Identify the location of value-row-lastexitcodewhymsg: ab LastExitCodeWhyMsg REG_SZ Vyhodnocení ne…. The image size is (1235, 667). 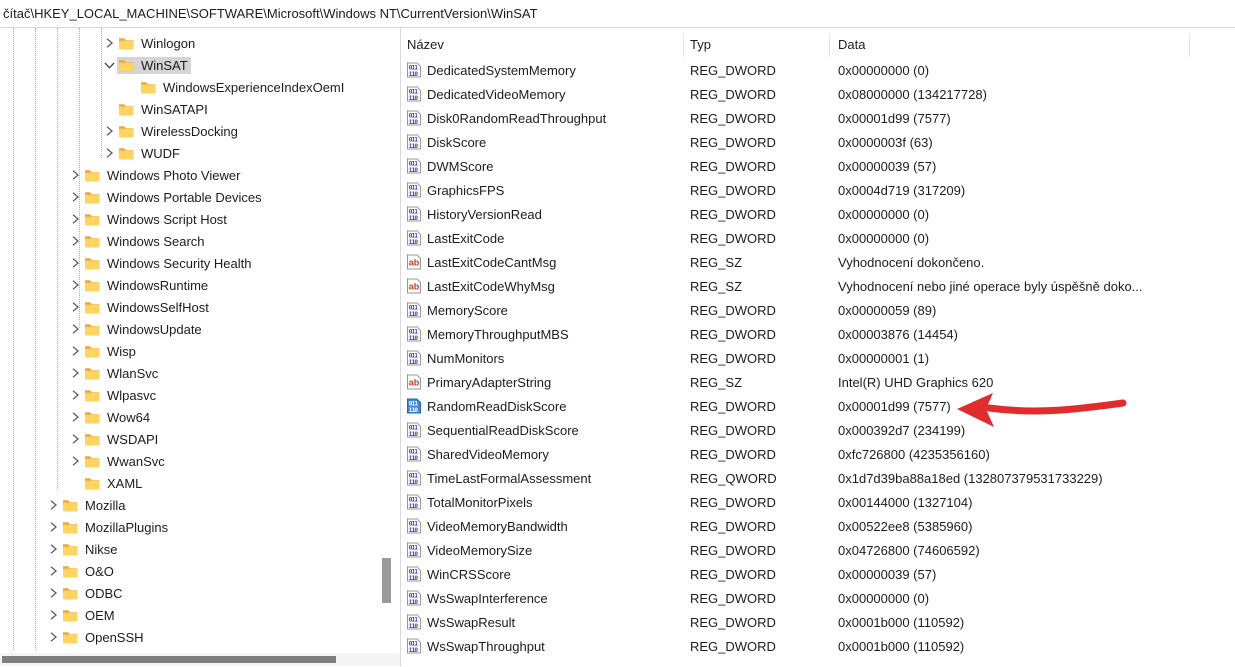
(818, 286).